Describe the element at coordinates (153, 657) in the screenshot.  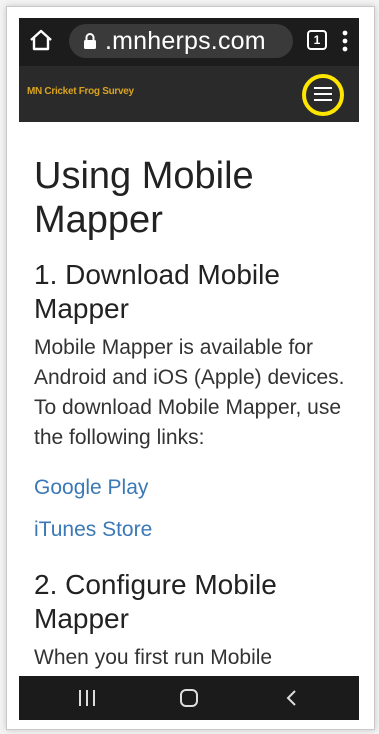
I see `section-body-configure: When you first run Mobile` at that location.